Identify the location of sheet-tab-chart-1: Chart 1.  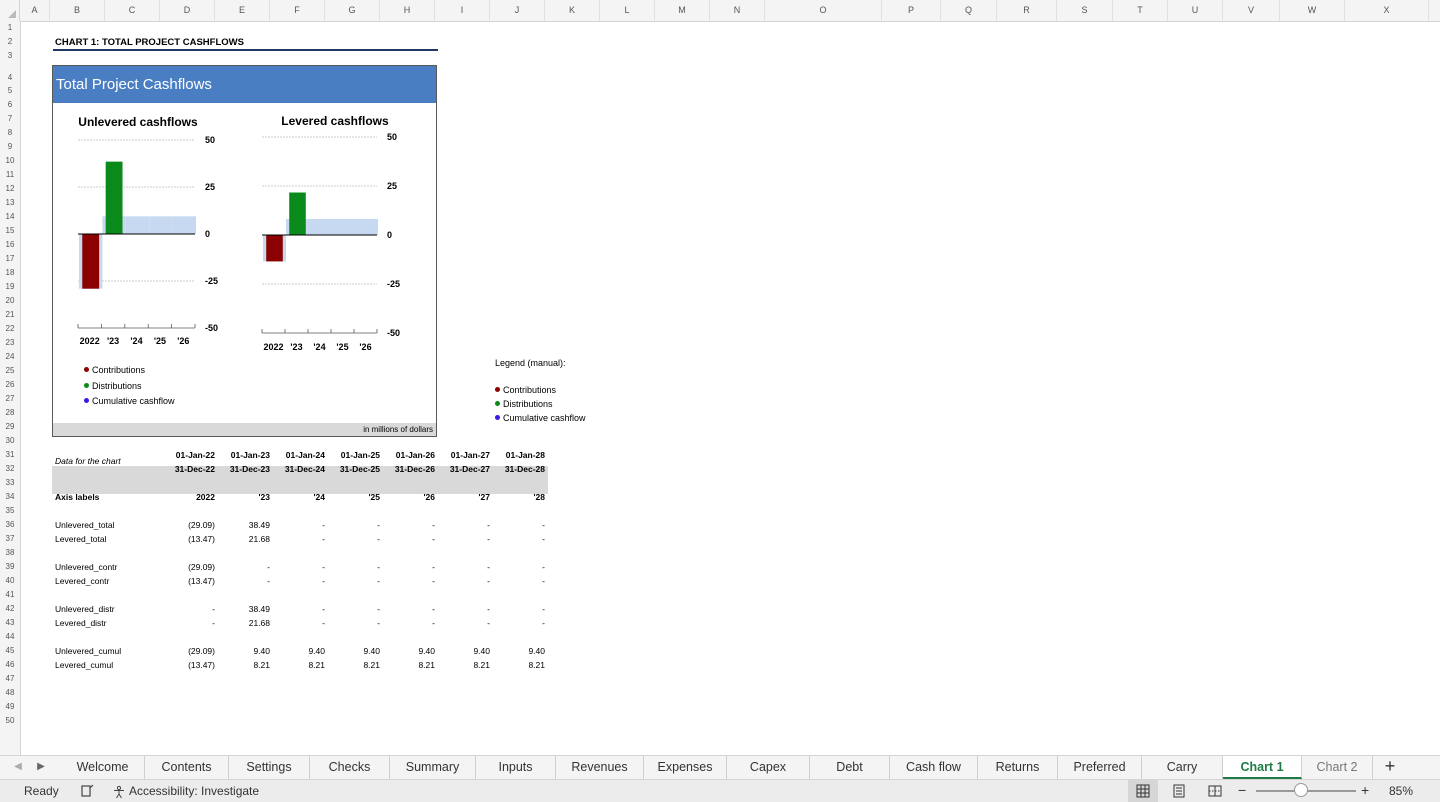
(1262, 767).